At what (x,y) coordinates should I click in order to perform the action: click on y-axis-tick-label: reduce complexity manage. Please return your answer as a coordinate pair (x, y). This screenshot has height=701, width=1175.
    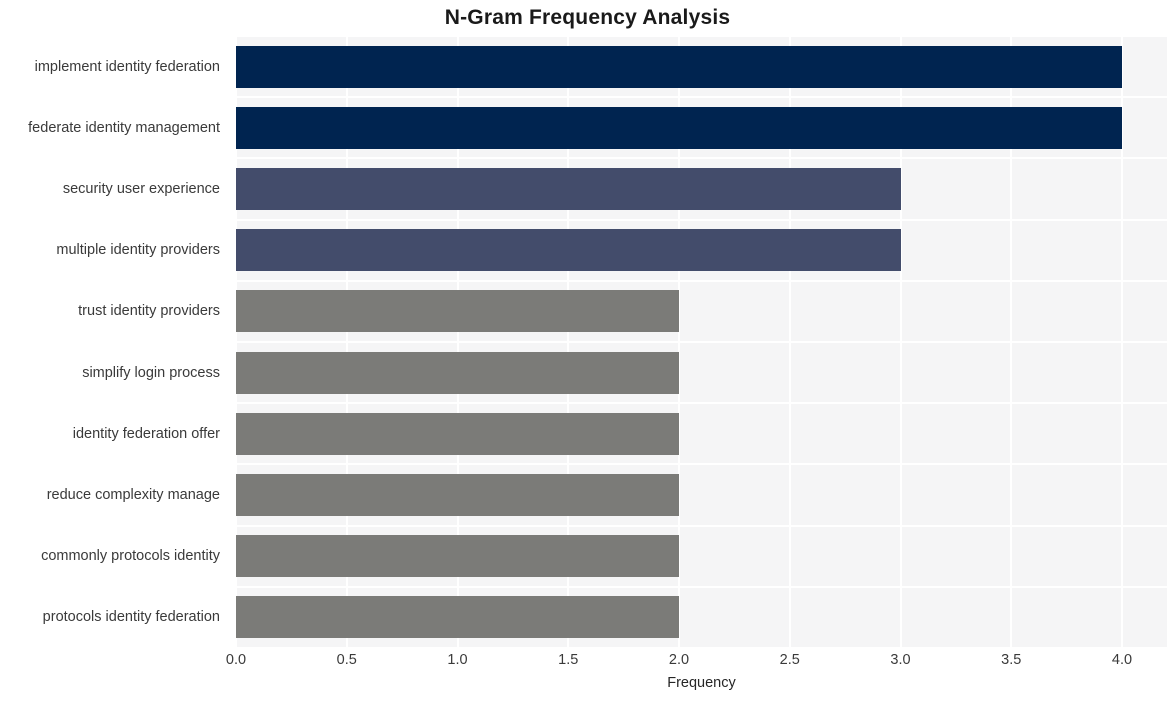
    Looking at the image, I should click on (133, 495).